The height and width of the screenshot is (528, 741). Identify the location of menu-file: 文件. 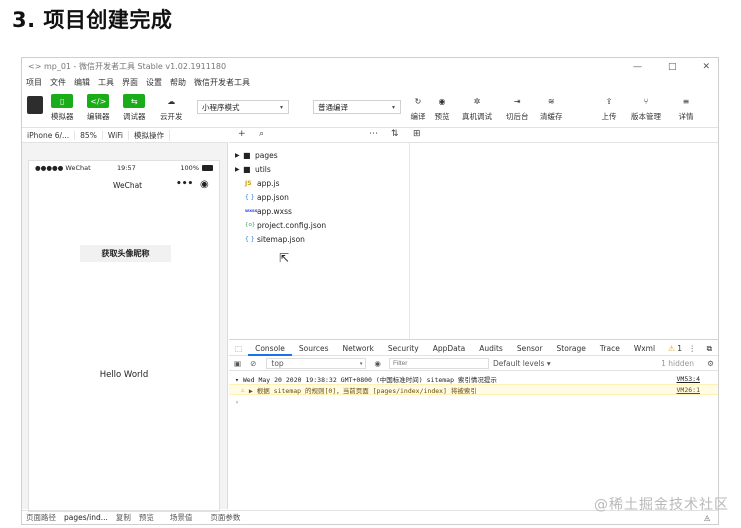
(58, 82).